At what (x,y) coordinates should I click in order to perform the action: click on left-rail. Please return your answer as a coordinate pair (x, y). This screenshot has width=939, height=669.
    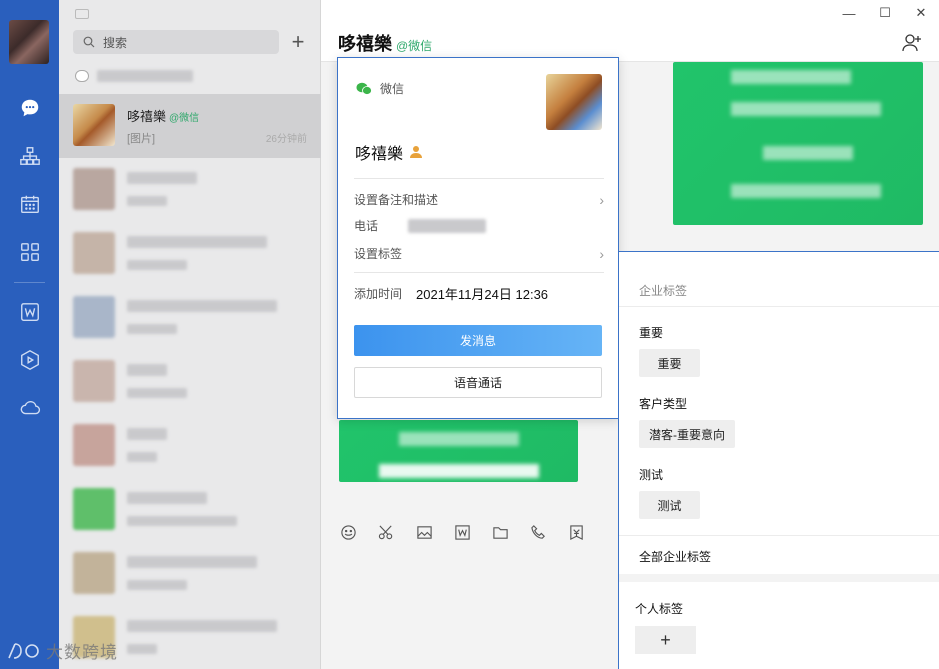
    Looking at the image, I should click on (29, 334).